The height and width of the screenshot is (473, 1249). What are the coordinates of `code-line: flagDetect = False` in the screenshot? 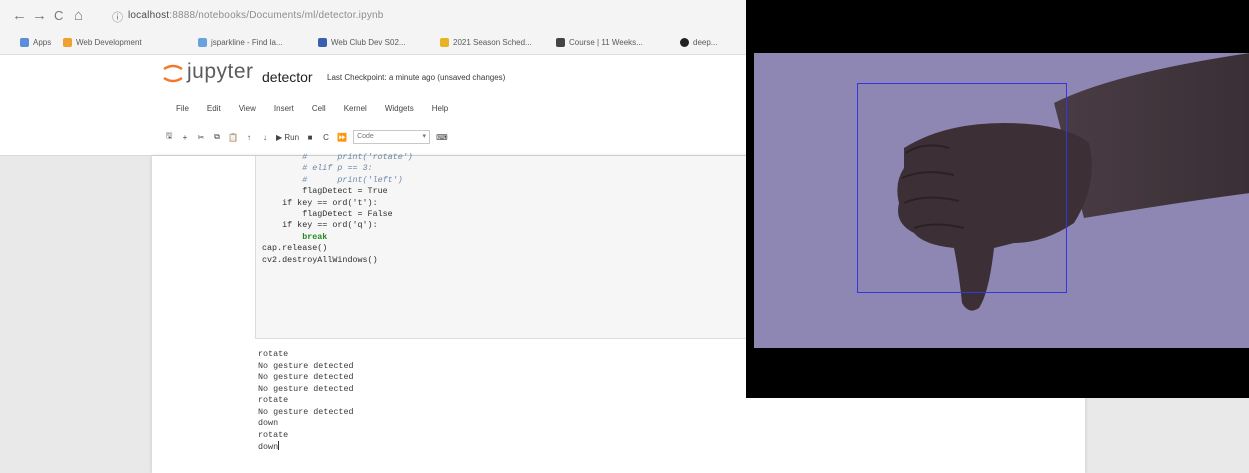 It's located at (327, 214).